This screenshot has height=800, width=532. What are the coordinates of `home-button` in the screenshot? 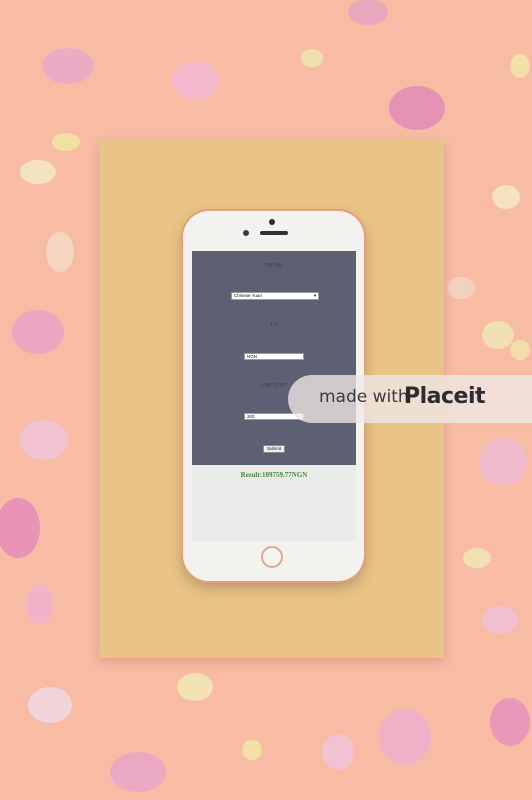 It's located at (272, 557).